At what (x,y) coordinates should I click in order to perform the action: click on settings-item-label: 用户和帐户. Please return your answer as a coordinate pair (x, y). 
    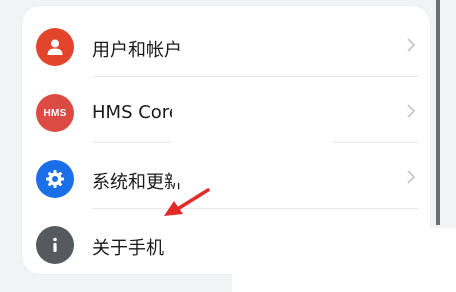
    Looking at the image, I should click on (137, 50).